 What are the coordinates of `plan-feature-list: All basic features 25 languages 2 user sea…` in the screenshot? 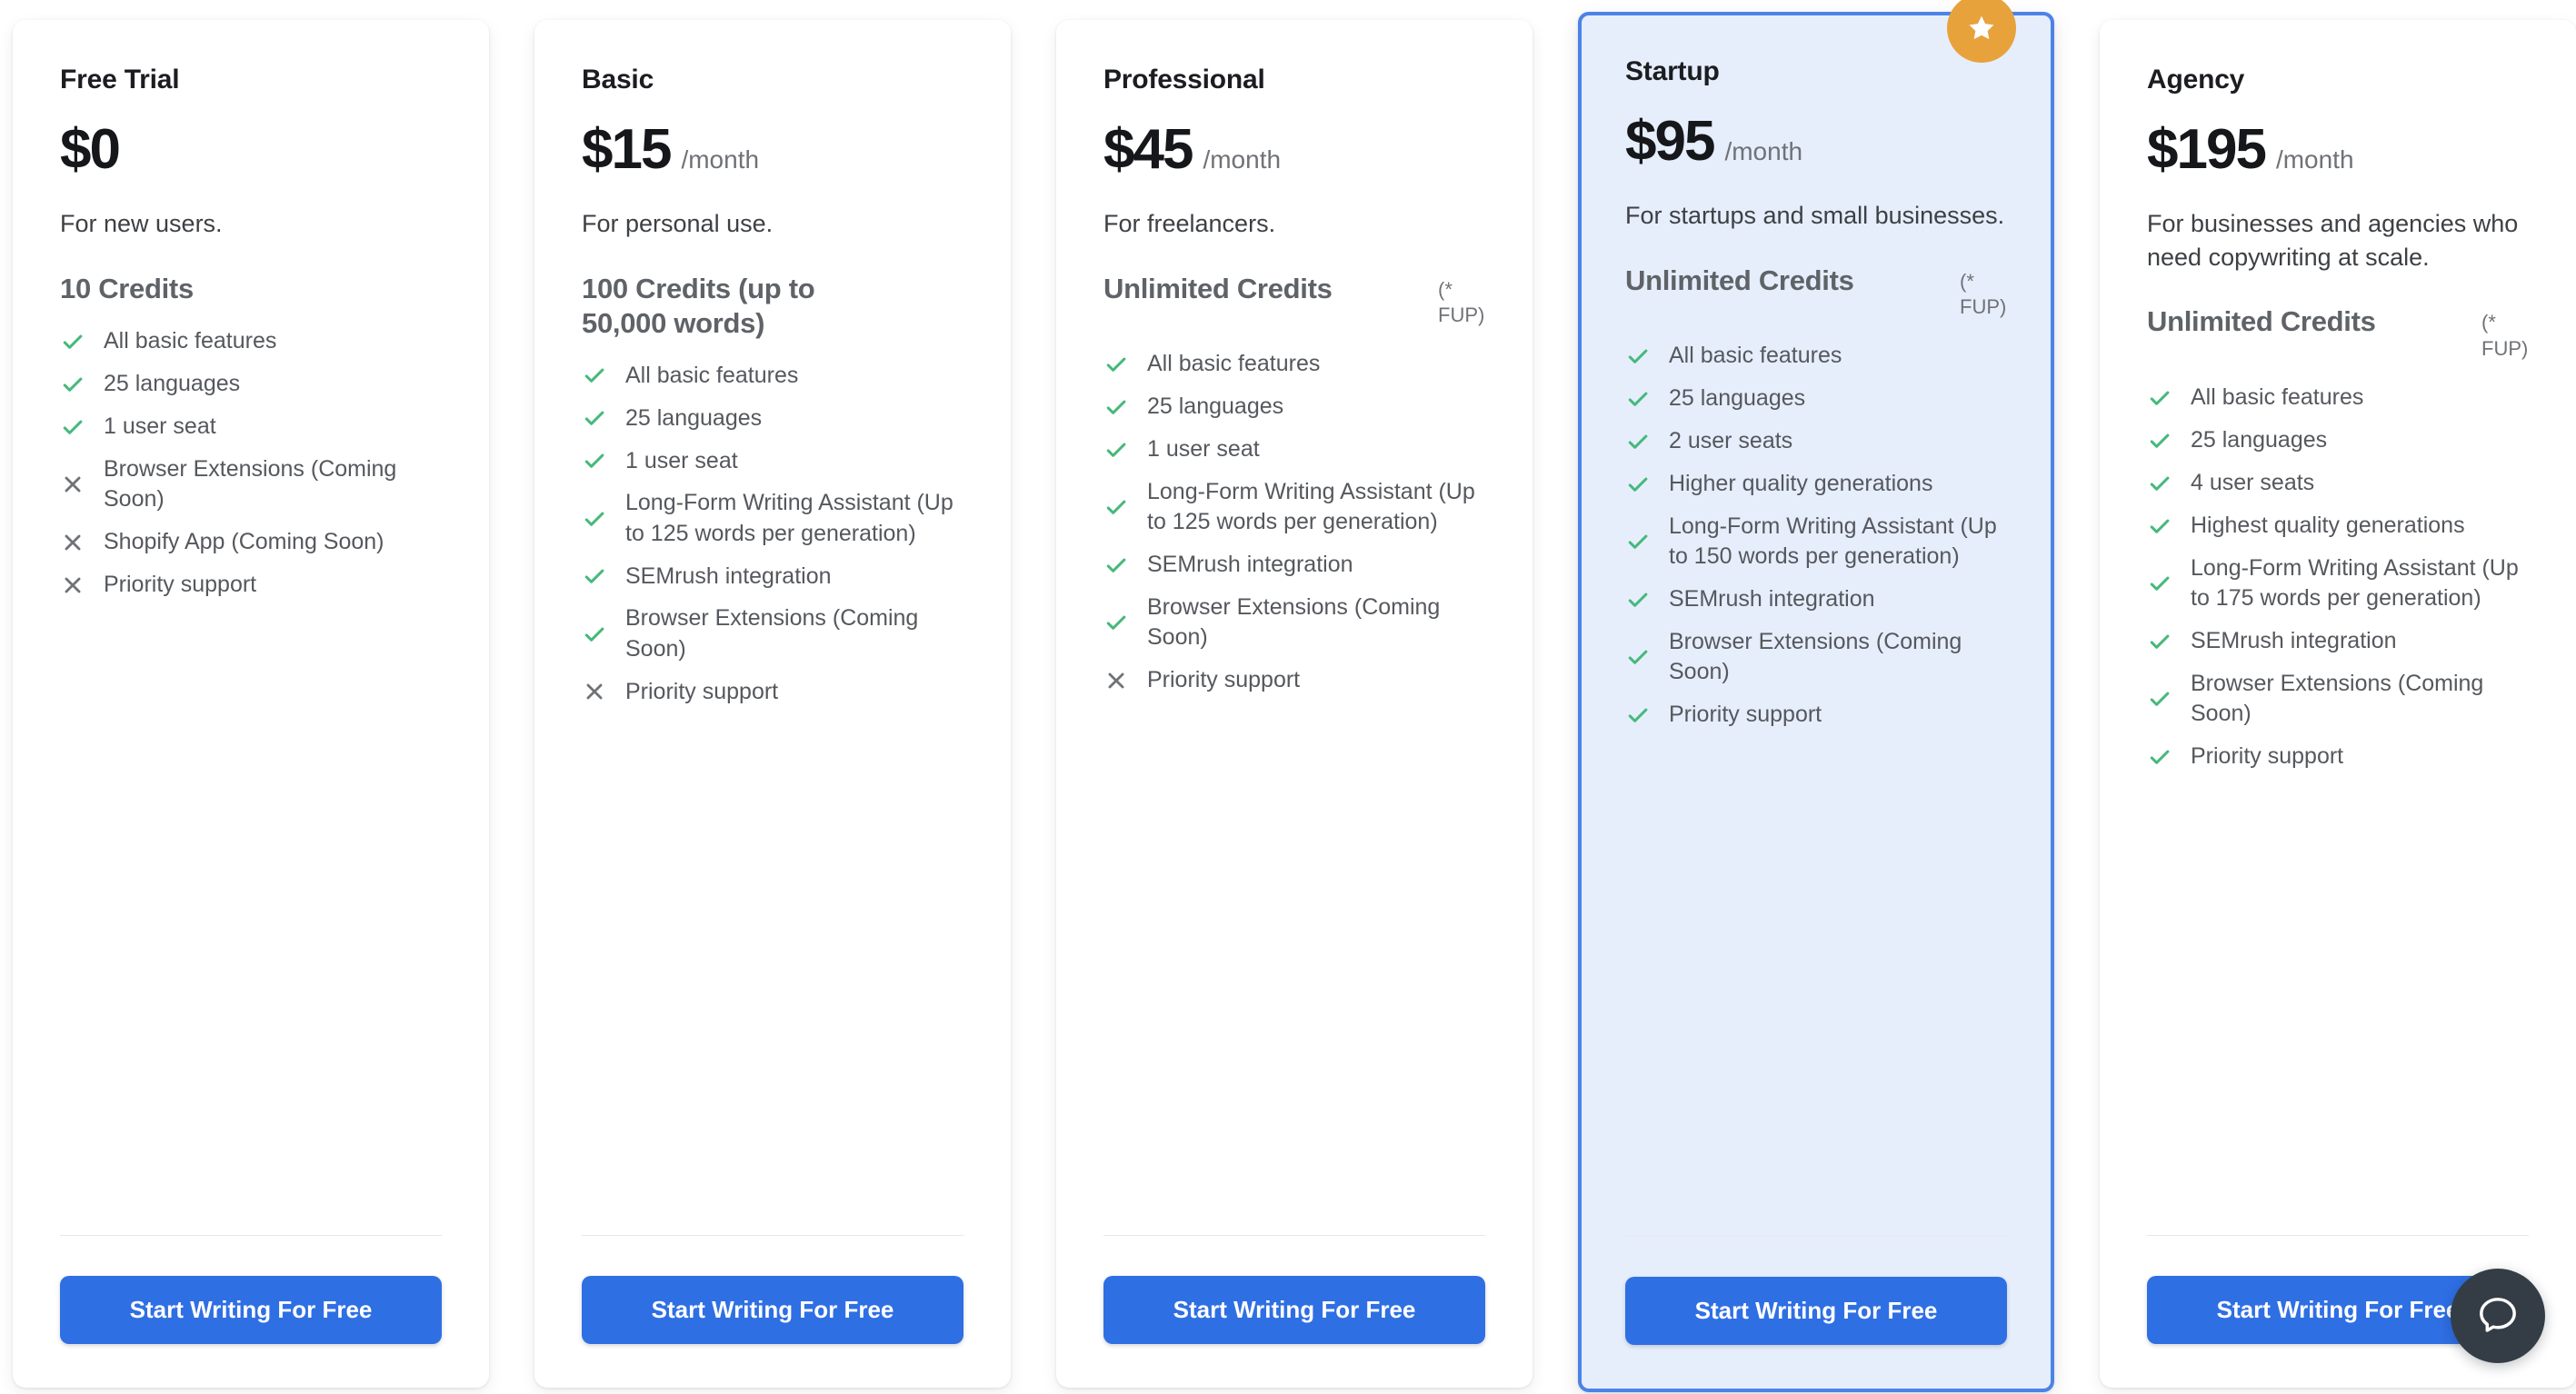 It's located at (1816, 536).